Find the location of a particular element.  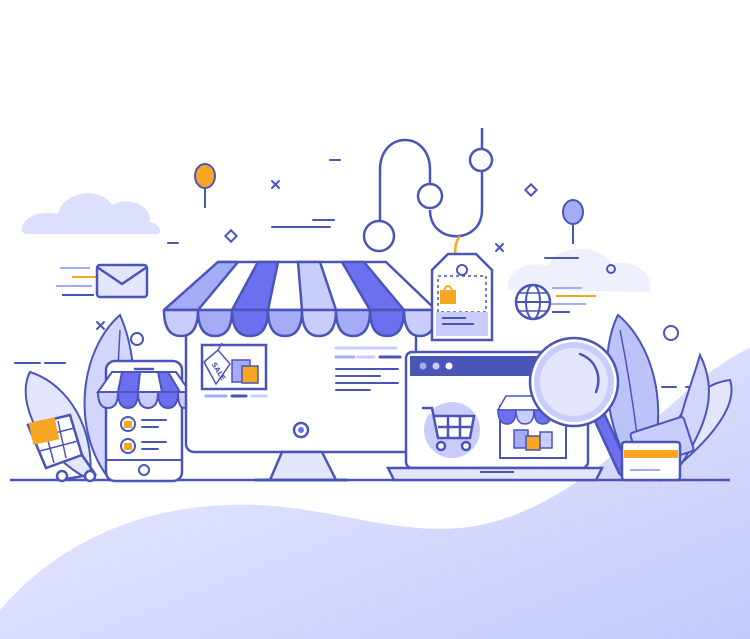

envelope-icon is located at coordinates (102, 281).